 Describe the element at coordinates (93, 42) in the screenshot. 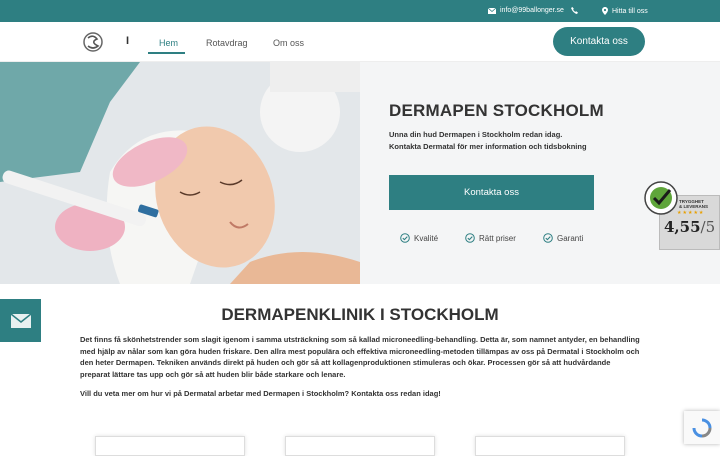

I see `site-logo` at that location.